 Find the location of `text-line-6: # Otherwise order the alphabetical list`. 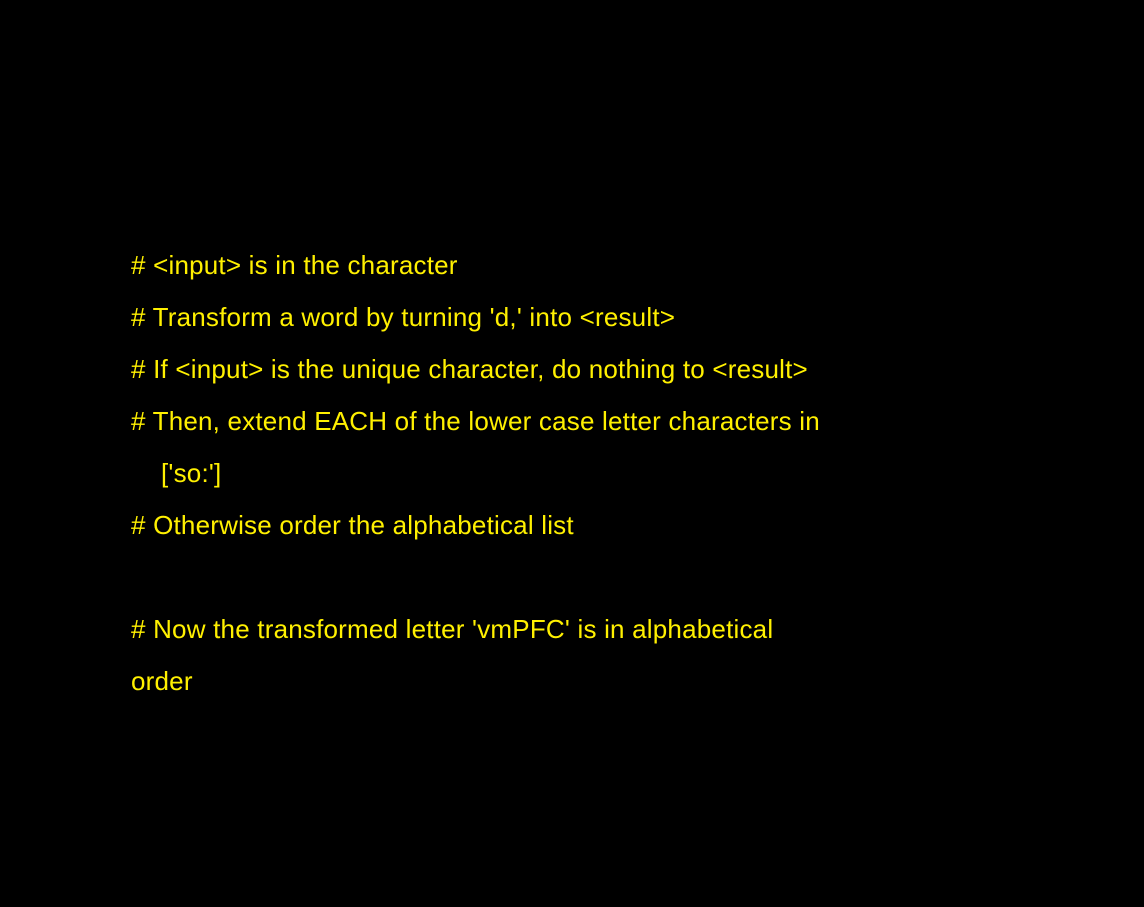

text-line-6: # Otherwise order the alphabetical list is located at coordinates (352, 525).